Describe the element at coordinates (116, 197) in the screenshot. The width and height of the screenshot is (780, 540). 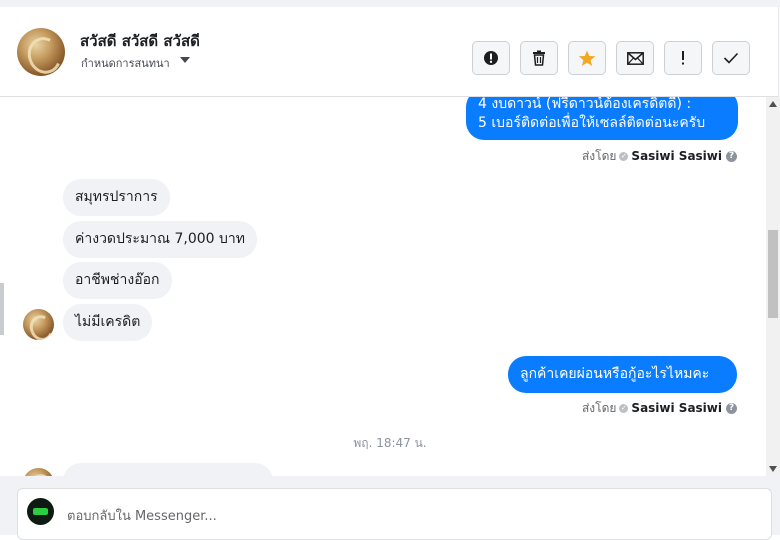
I see `incoming-message: สมุทรปราการ` at that location.